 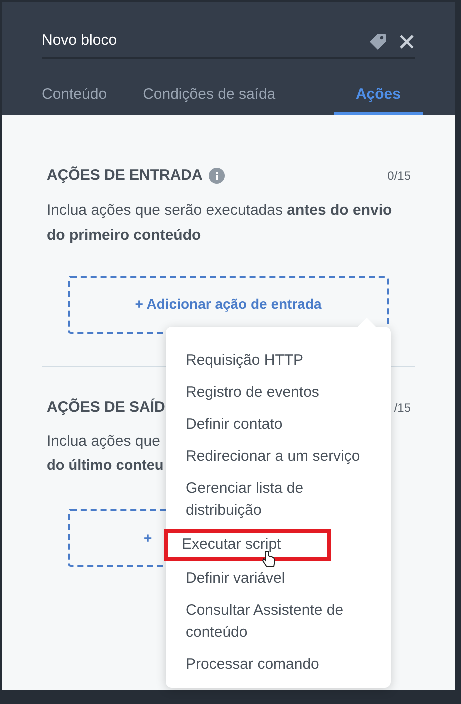 What do you see at coordinates (75, 97) in the screenshot?
I see `tab: Conteúdo` at bounding box center [75, 97].